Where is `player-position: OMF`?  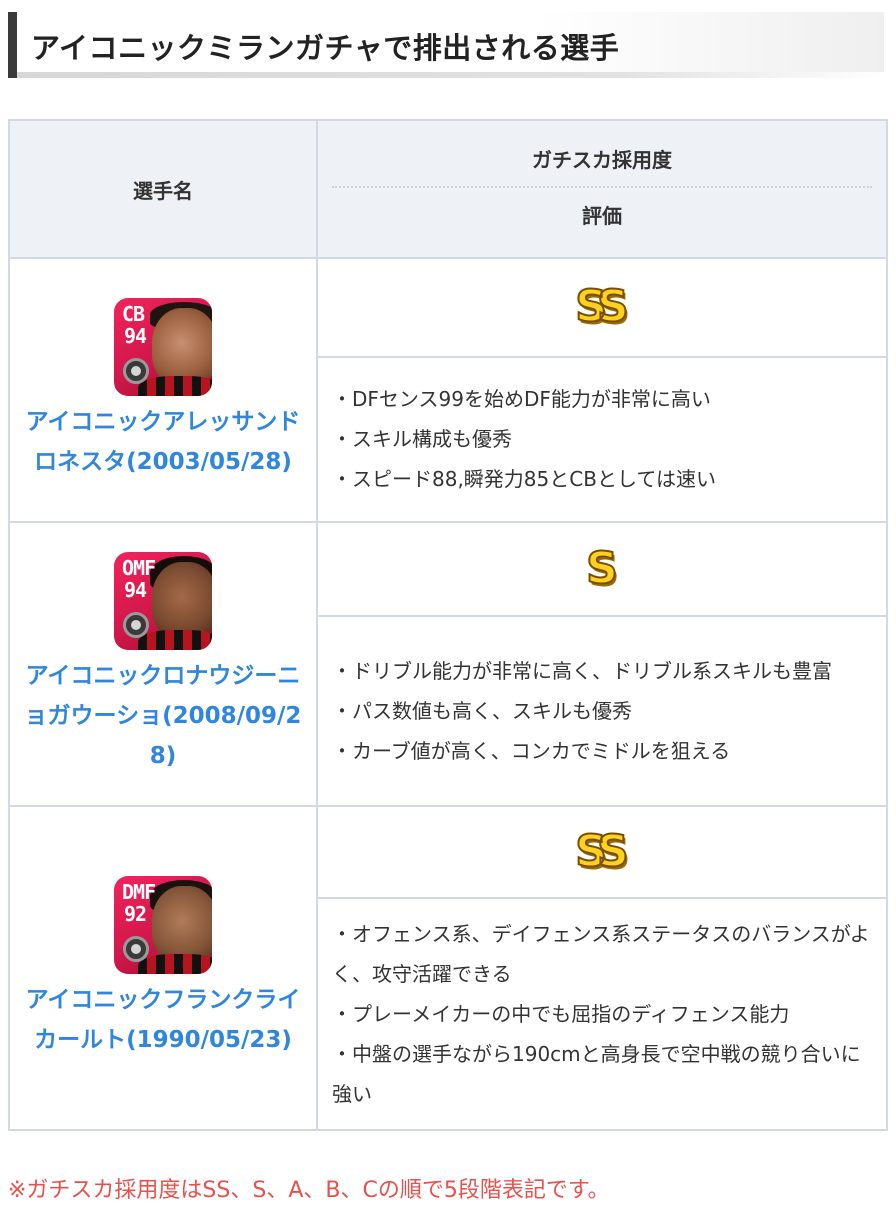 player-position: OMF is located at coordinates (139, 568).